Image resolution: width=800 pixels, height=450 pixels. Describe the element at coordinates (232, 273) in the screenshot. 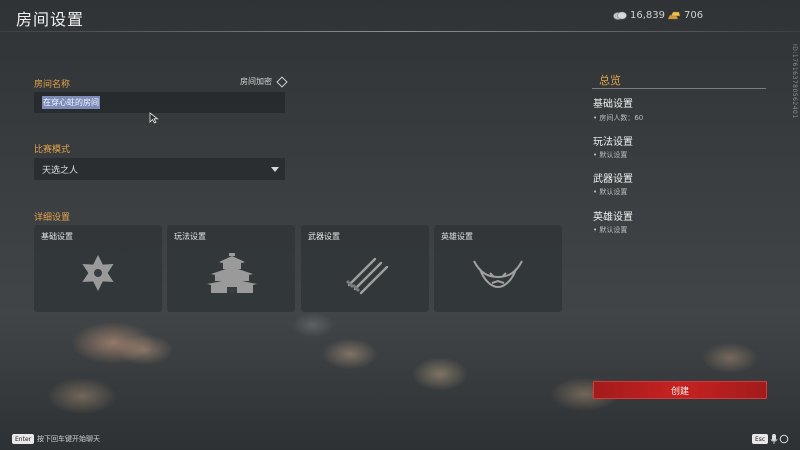

I see `pagoda-icon` at that location.